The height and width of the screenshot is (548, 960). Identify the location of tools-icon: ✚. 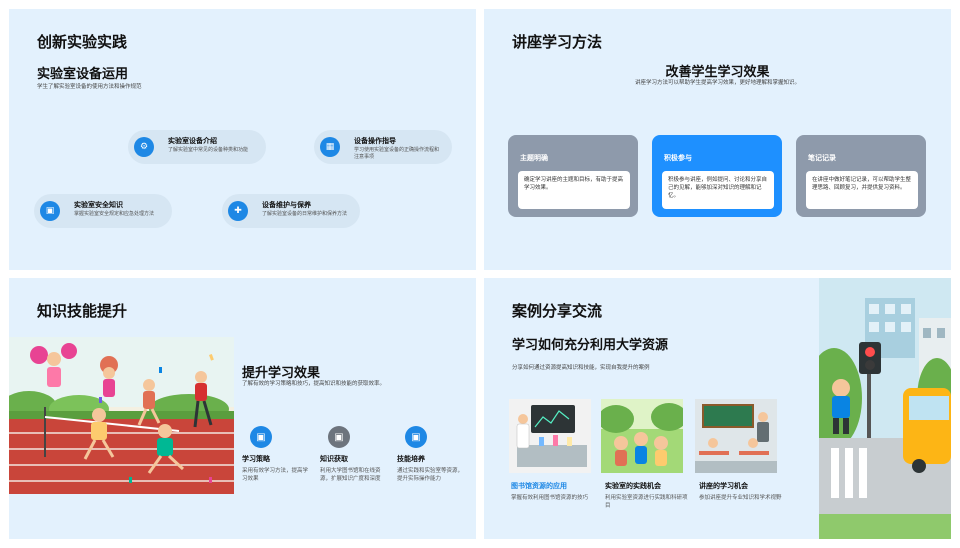
(238, 211).